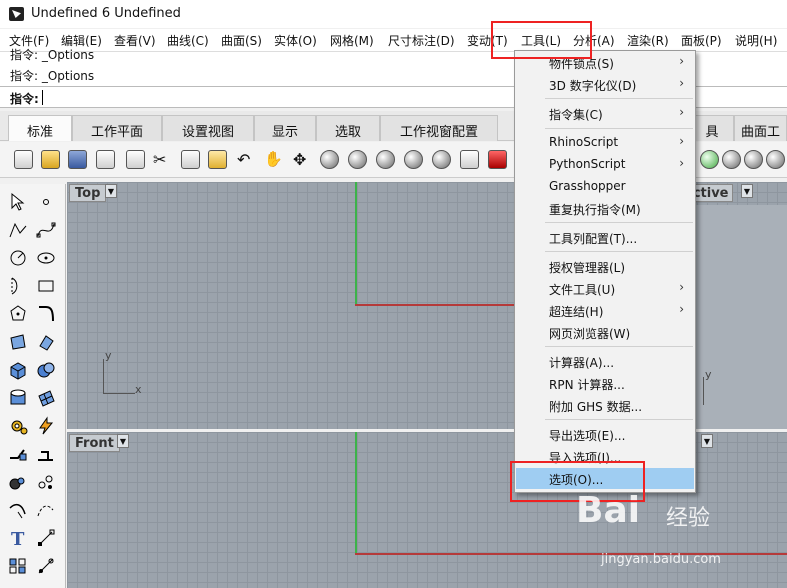 This screenshot has width=787, height=588. What do you see at coordinates (50, 159) in the screenshot?
I see `open-folder-icon` at bounding box center [50, 159].